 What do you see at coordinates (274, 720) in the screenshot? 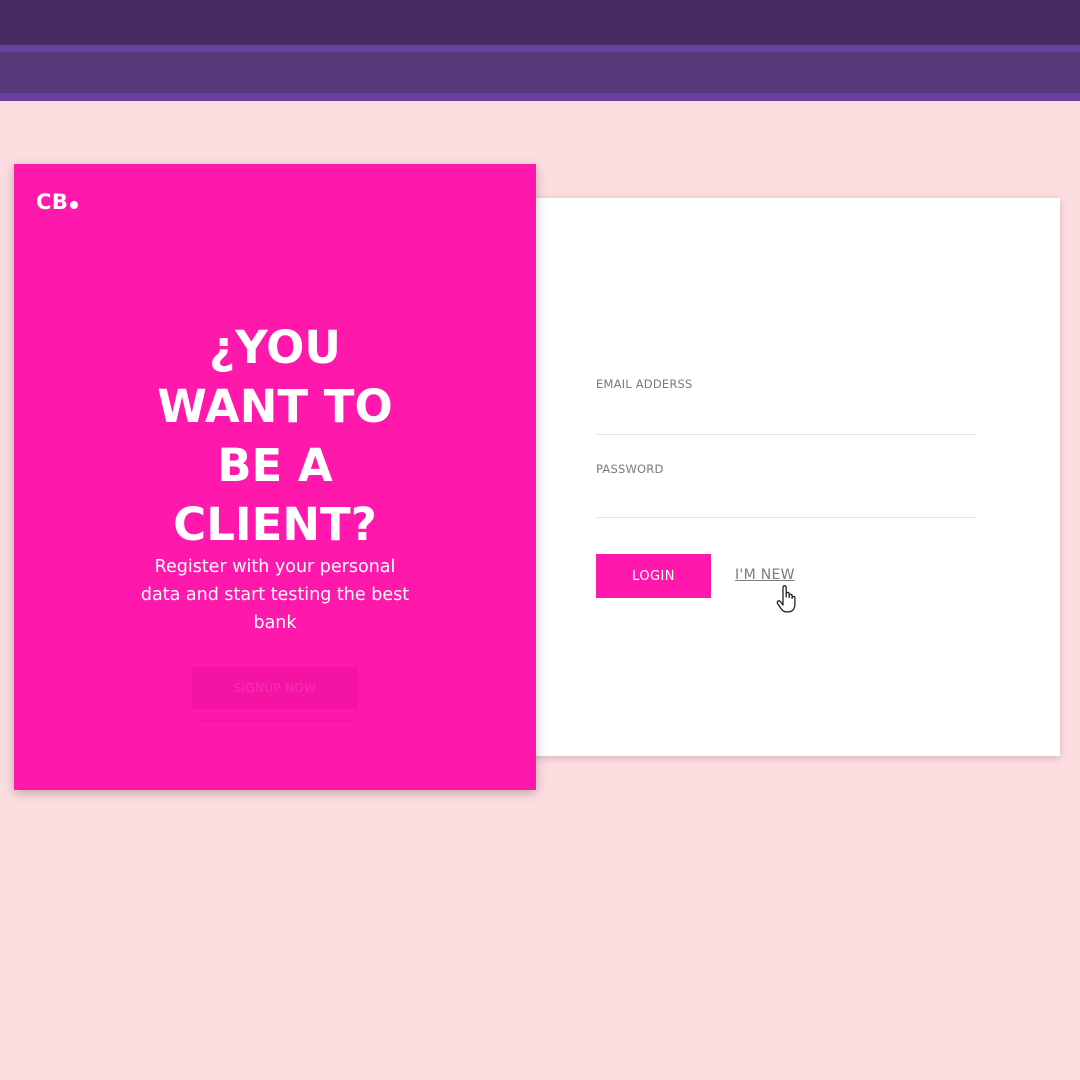
I see `signup-underline` at bounding box center [274, 720].